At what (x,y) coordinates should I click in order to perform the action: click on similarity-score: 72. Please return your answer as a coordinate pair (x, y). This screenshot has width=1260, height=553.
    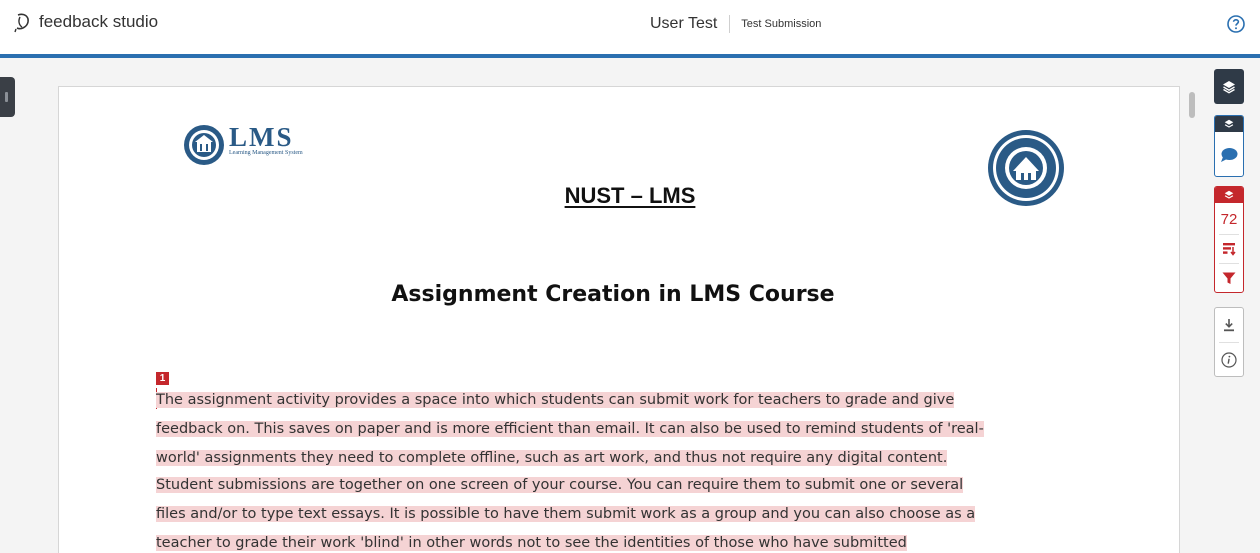
    Looking at the image, I should click on (1229, 219).